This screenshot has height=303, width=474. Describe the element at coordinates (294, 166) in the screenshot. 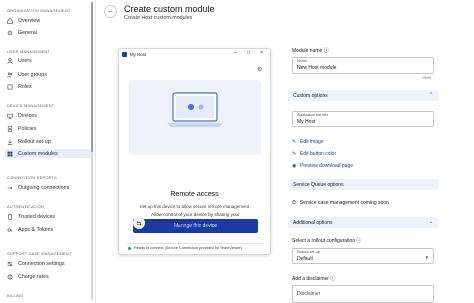

I see `eye-icon: ◉` at that location.